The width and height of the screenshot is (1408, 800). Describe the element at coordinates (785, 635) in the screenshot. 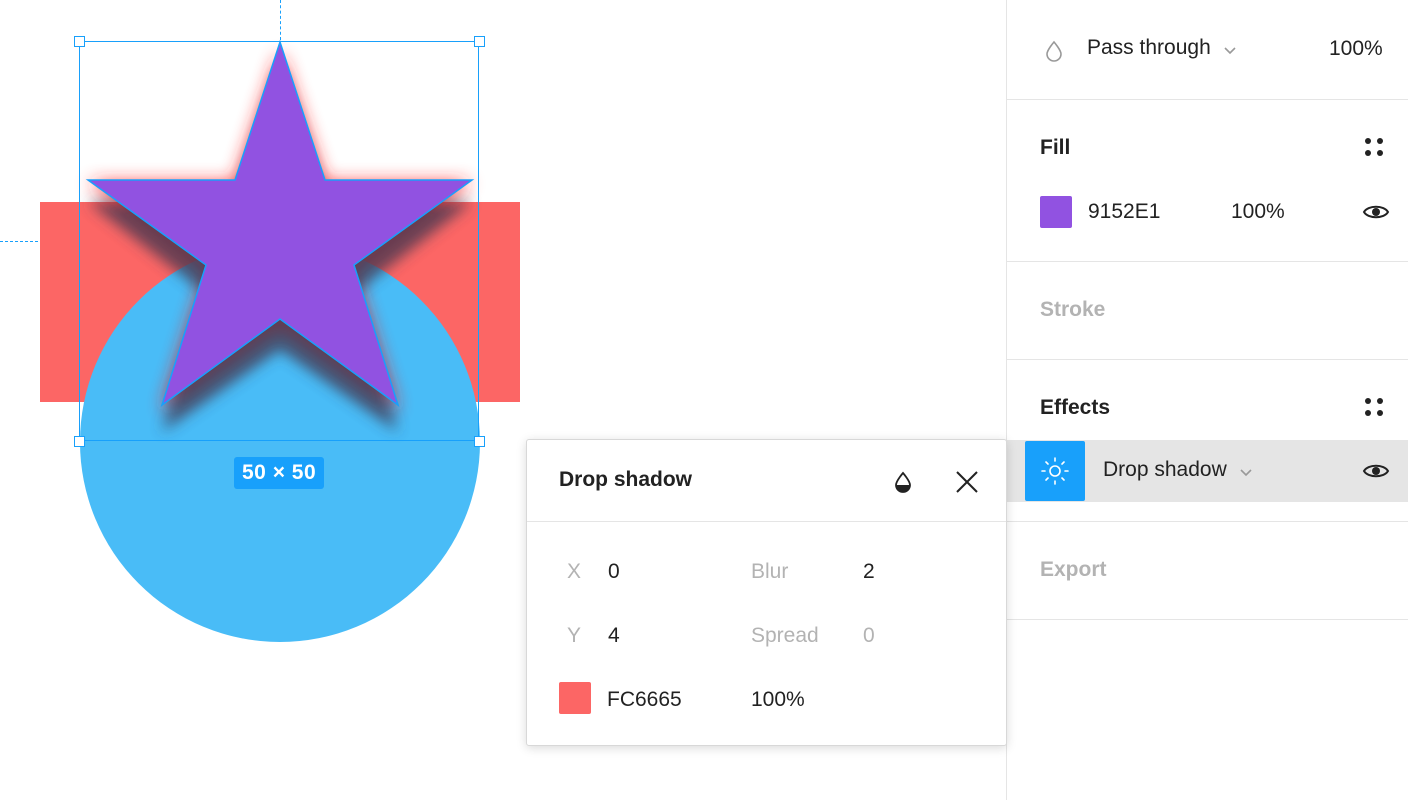

I see `spread-label: Spread` at that location.